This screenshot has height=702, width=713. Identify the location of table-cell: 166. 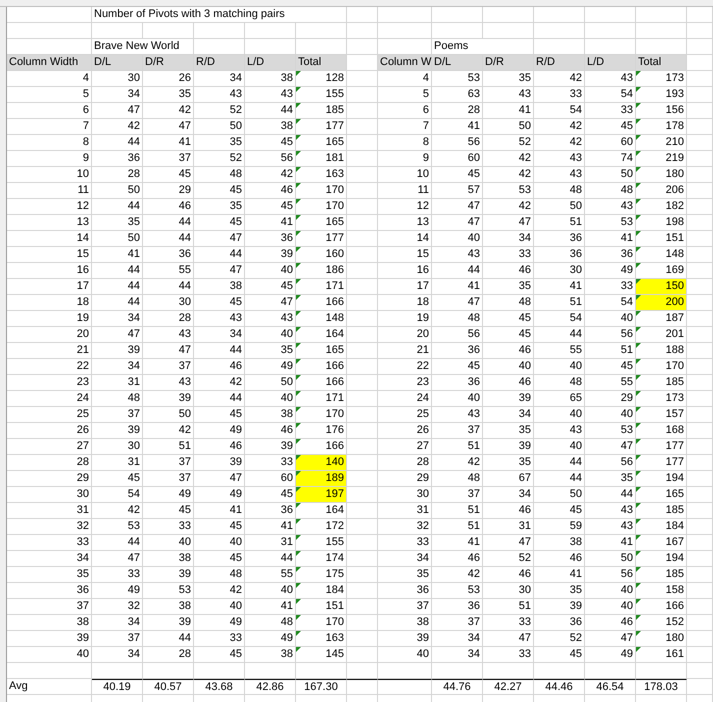
(321, 447).